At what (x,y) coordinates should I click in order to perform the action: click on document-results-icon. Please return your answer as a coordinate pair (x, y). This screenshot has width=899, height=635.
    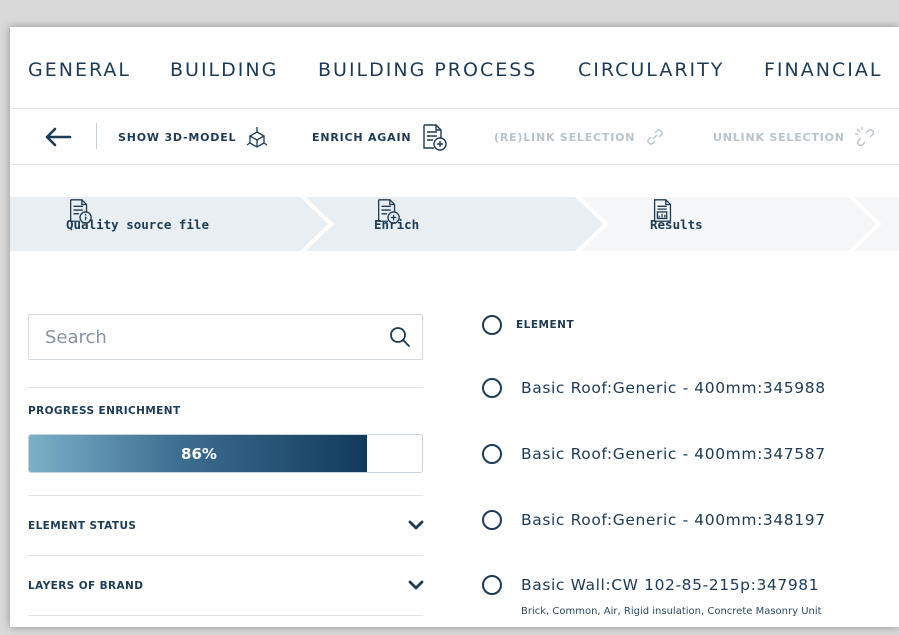
    Looking at the image, I should click on (662, 210).